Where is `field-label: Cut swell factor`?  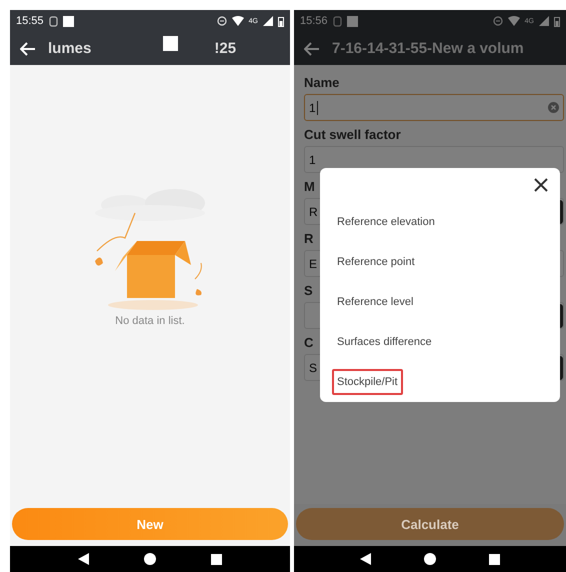 field-label: Cut swell factor is located at coordinates (352, 134).